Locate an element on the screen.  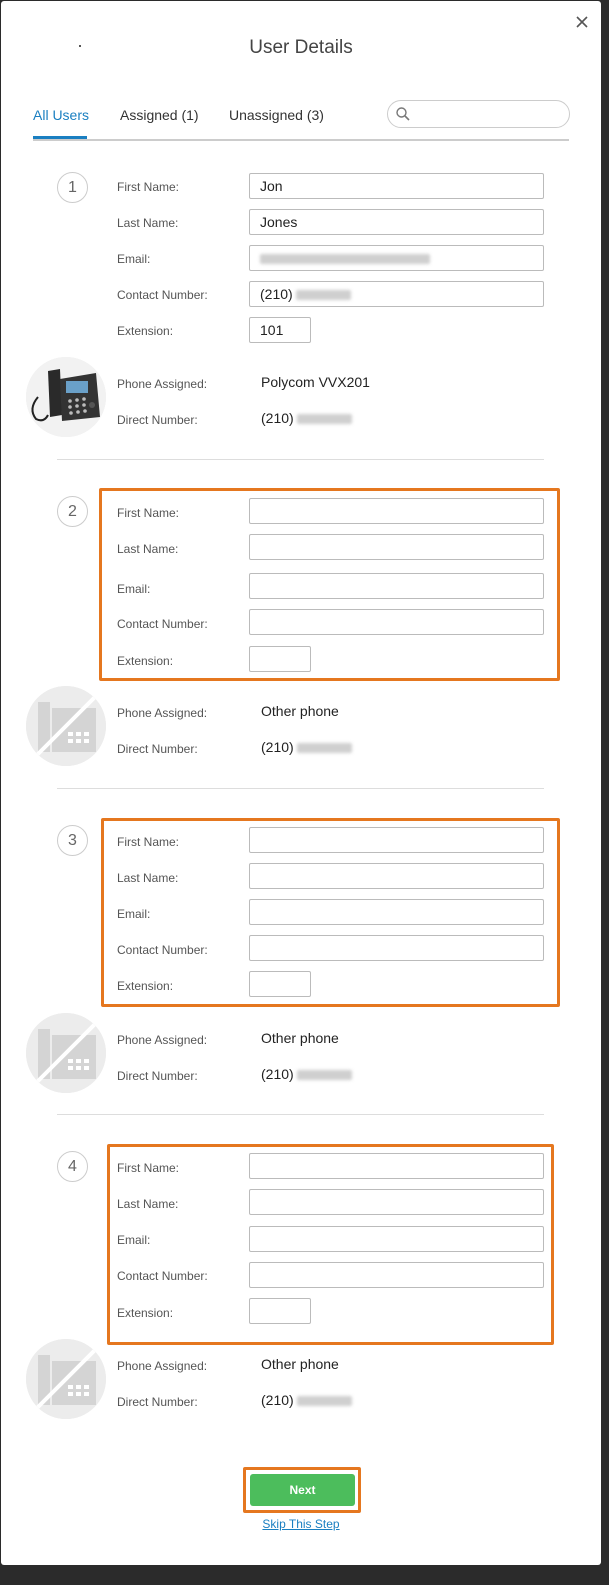
polycom-phone-image is located at coordinates (66, 397).